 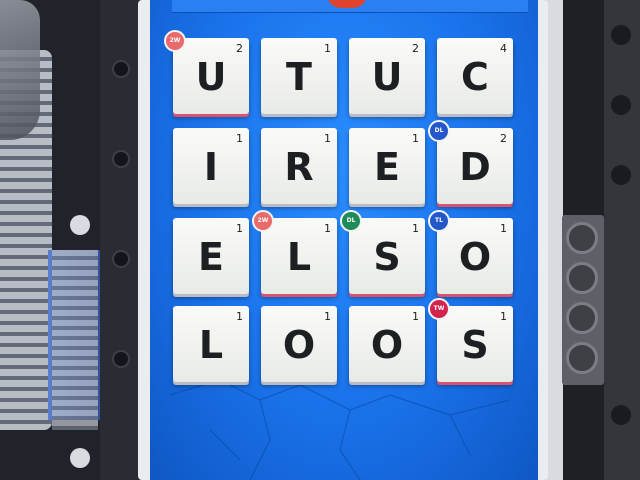 I want to click on letter-tile: D2, so click(x=475, y=166).